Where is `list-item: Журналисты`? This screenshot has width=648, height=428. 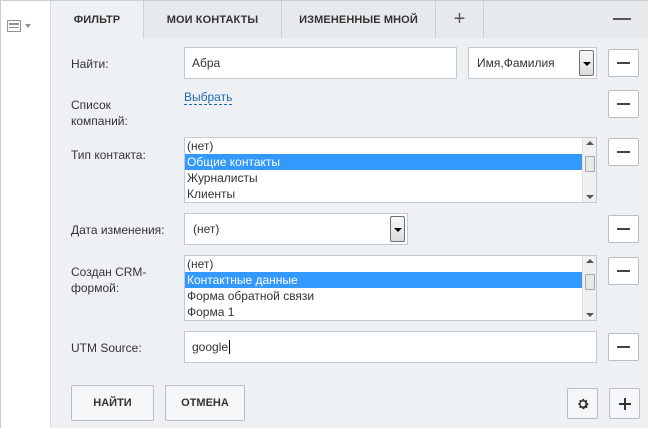 list-item: Журналисты is located at coordinates (390, 178).